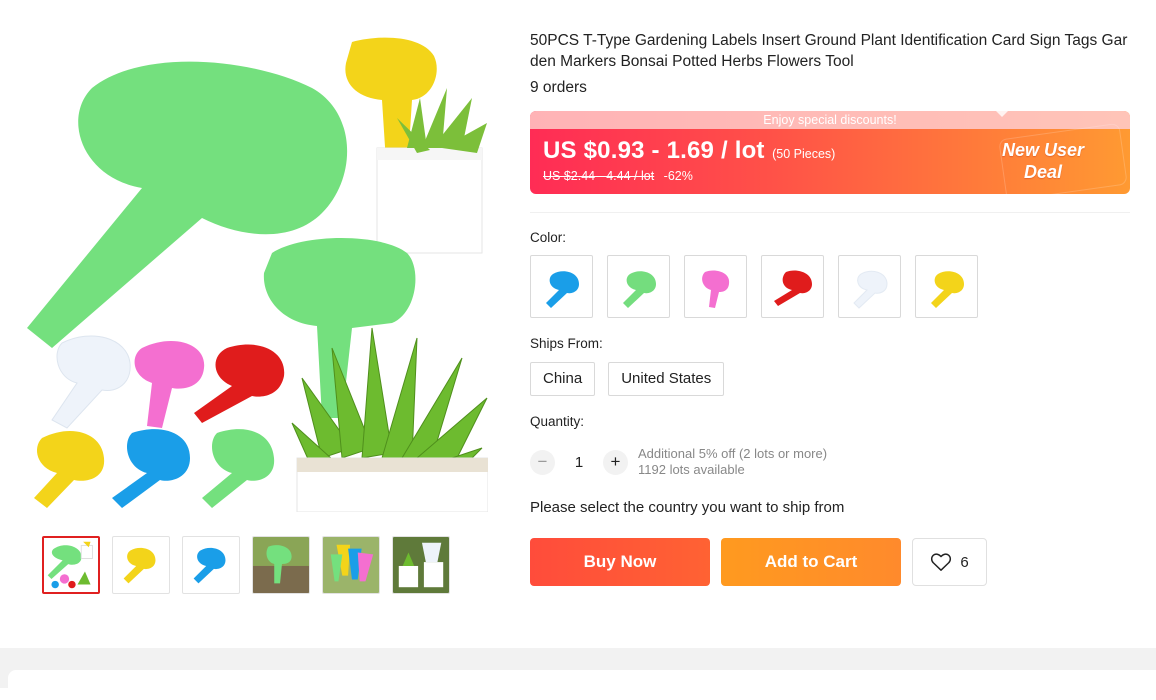 The image size is (1156, 700). I want to click on buy-now-button: Buy Now, so click(620, 562).